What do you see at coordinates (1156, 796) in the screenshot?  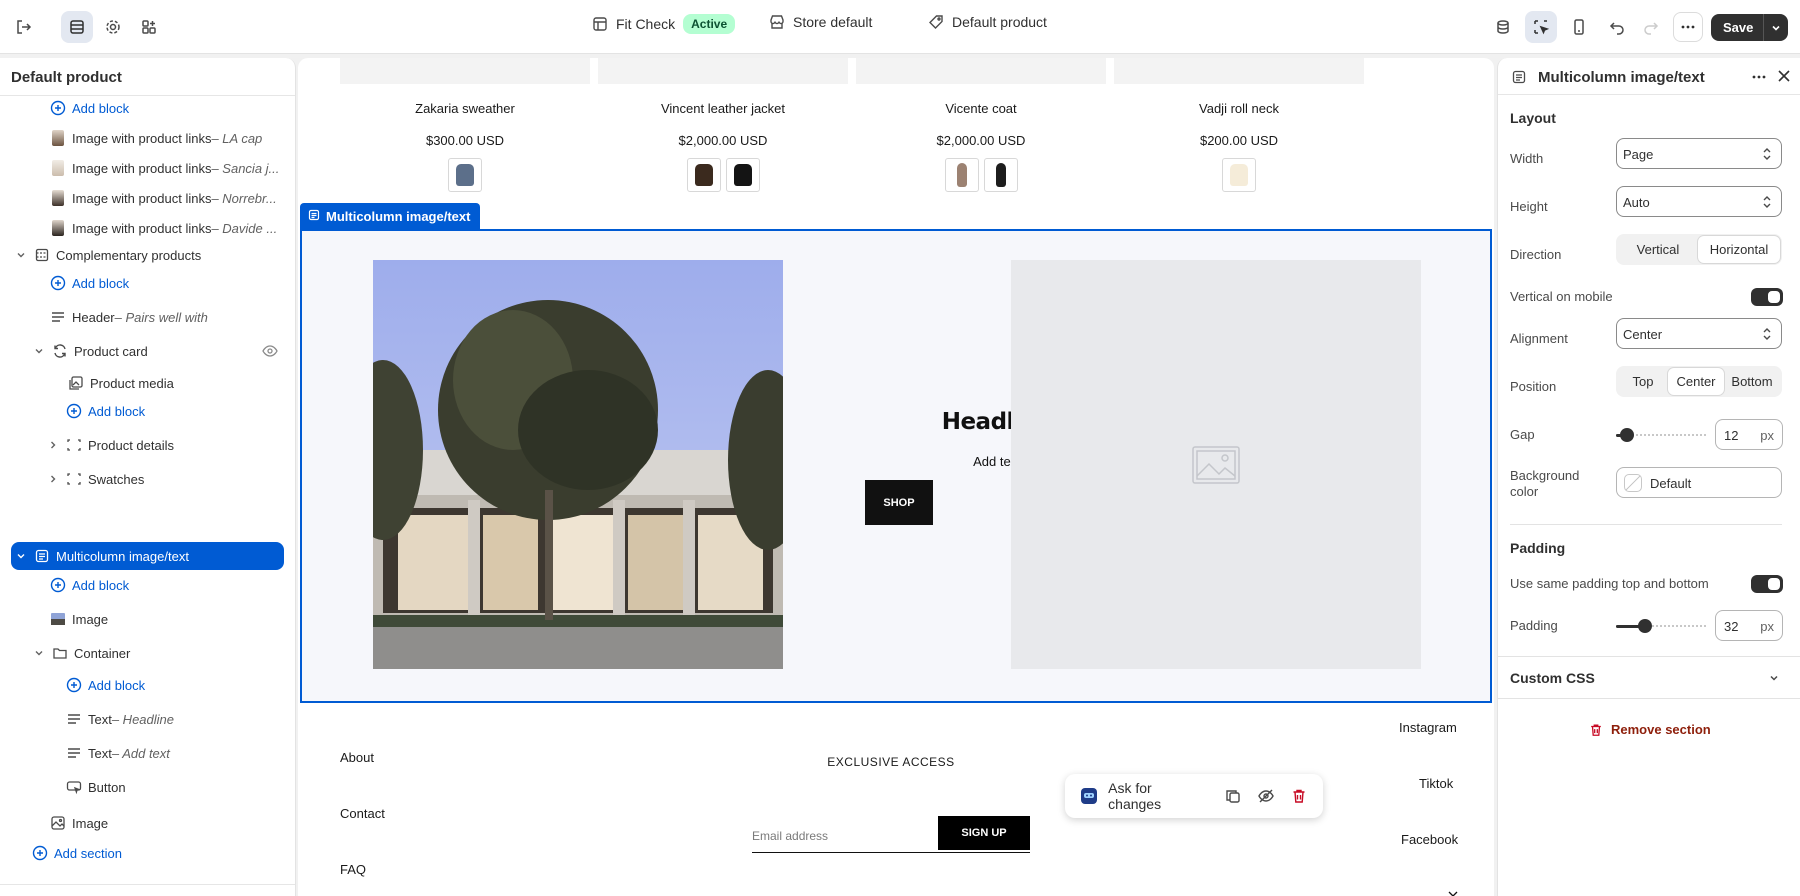 I see `ask-for-changes-button: Ask for changes` at bounding box center [1156, 796].